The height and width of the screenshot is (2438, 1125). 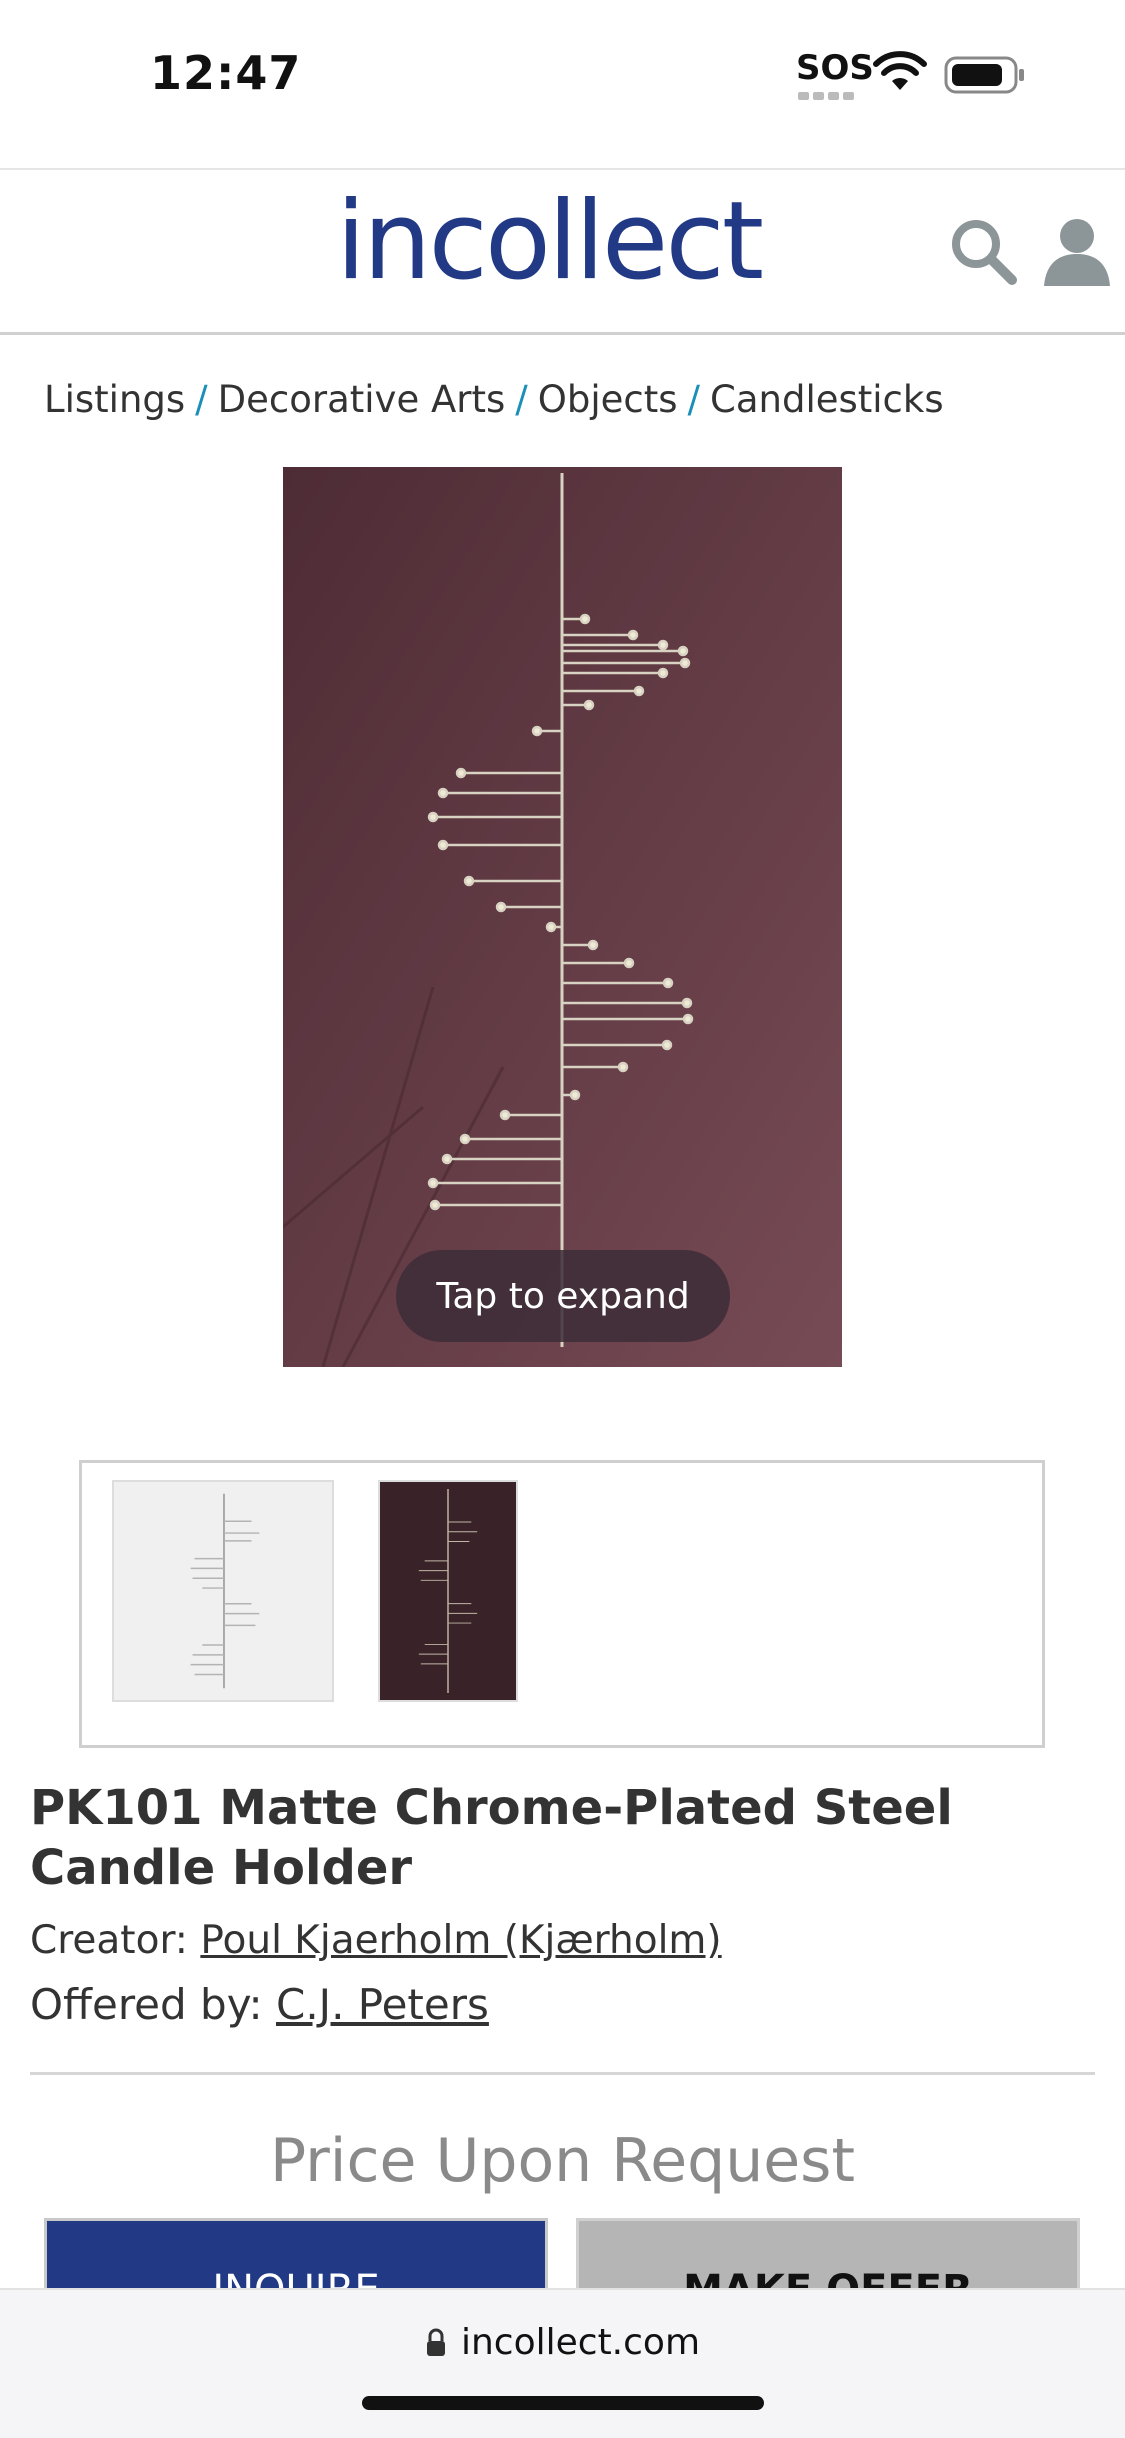 I want to click on signal-dots, so click(x=826, y=96).